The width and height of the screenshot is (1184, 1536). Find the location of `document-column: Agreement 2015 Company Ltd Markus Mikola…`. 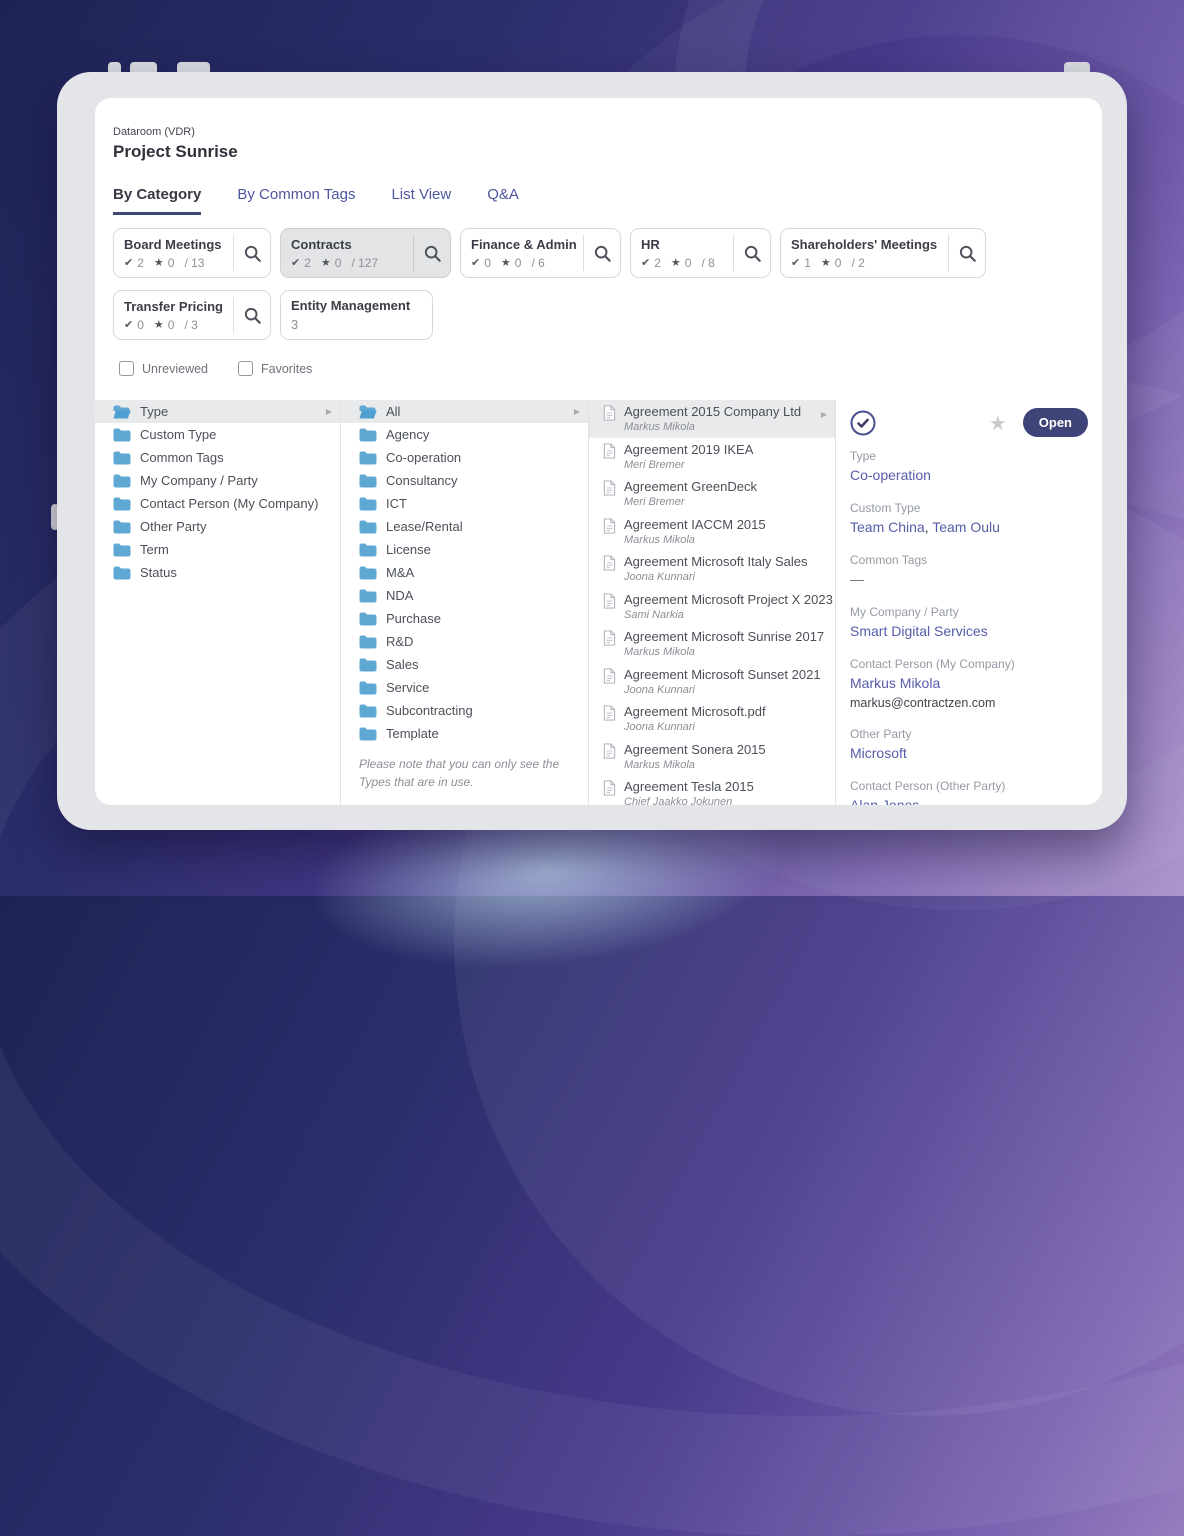

document-column: Agreement 2015 Company Ltd Markus Mikola… is located at coordinates (711, 602).